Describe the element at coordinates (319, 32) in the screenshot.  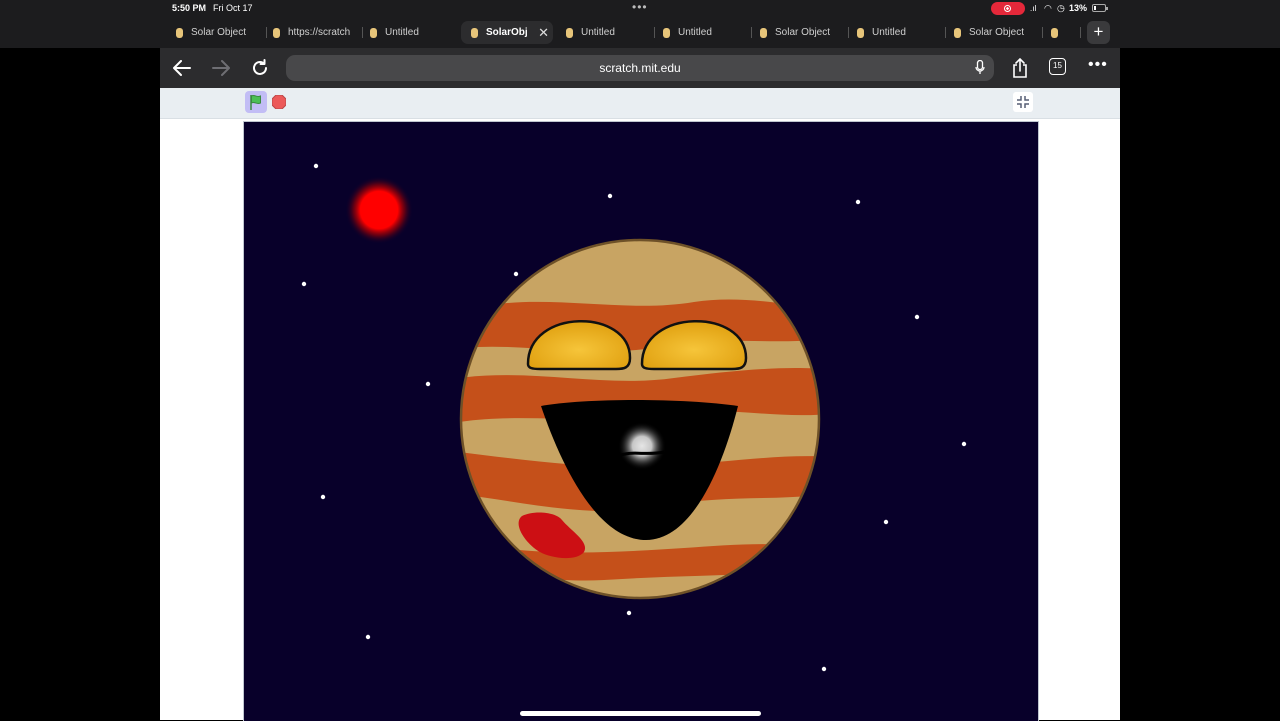
I see `tab-label: https://scratch` at that location.